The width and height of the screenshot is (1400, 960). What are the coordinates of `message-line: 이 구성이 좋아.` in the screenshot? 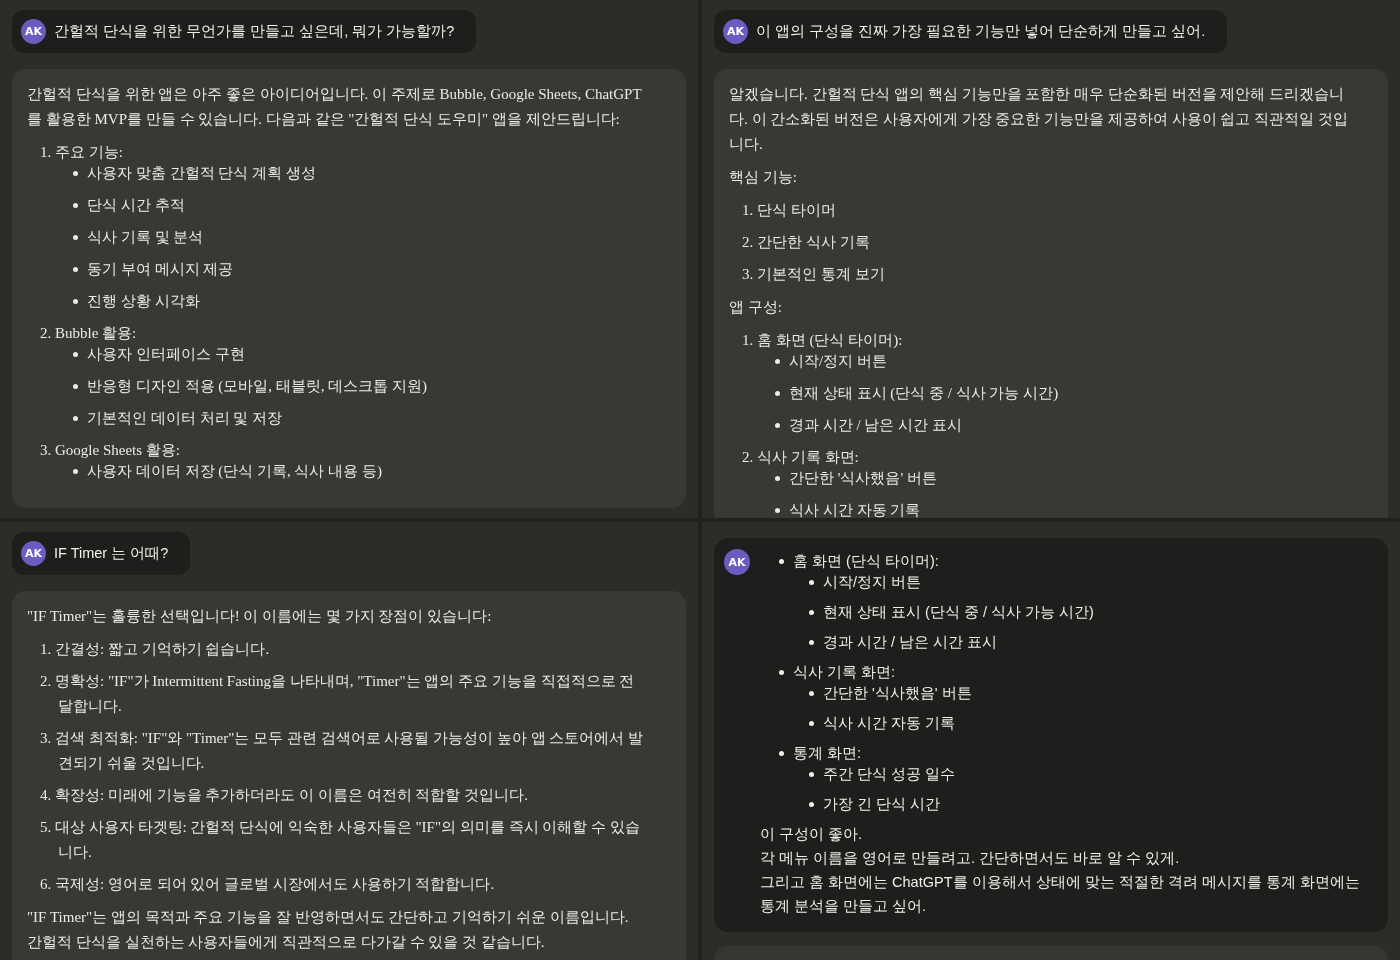 It's located at (812, 834).